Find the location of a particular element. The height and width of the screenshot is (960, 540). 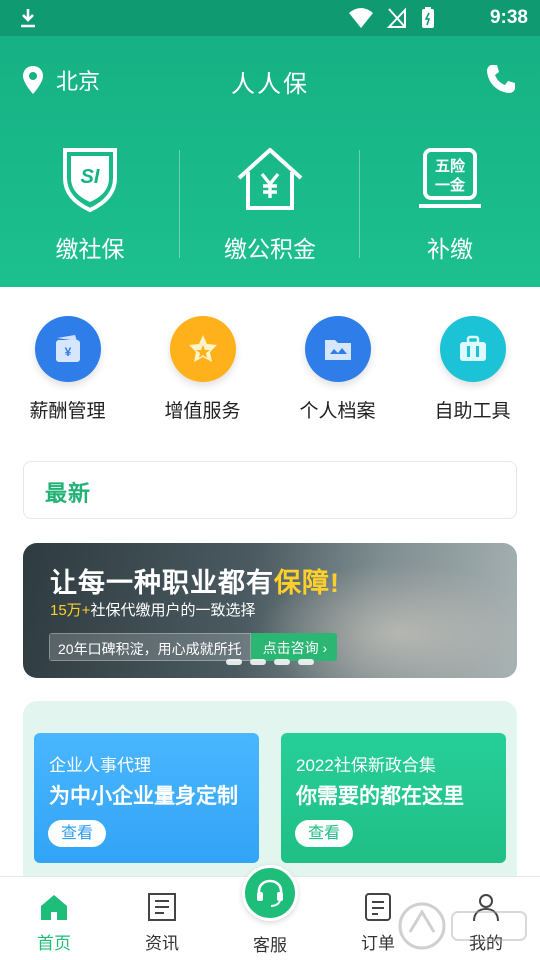

tab-customer-service: 客服 is located at coordinates (270, 912).